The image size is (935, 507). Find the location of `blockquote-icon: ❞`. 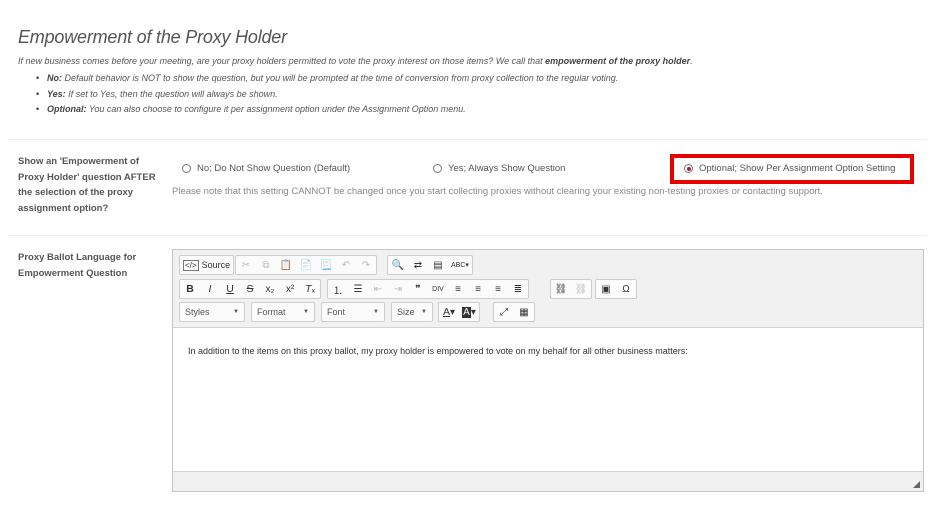

blockquote-icon: ❞ is located at coordinates (418, 289).